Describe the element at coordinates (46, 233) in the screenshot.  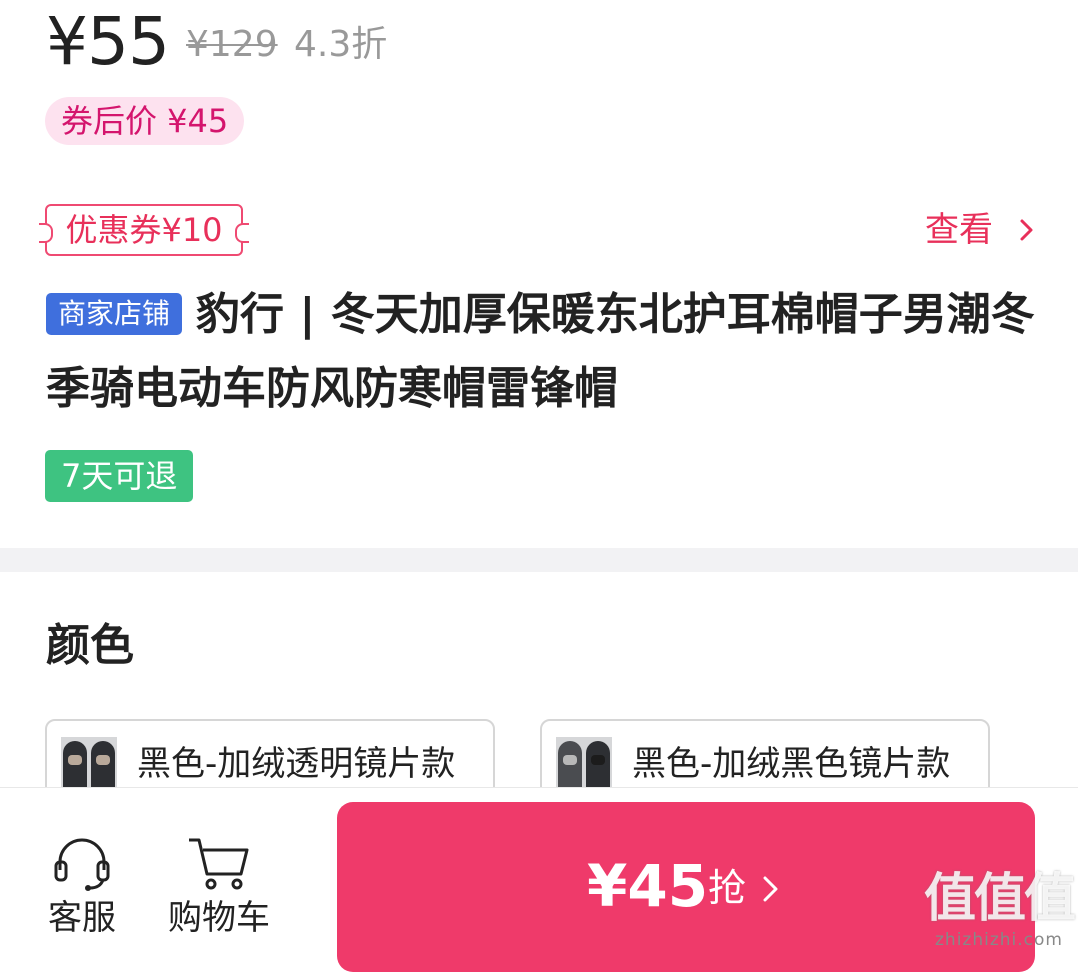
I see `coupon-notch-left` at that location.